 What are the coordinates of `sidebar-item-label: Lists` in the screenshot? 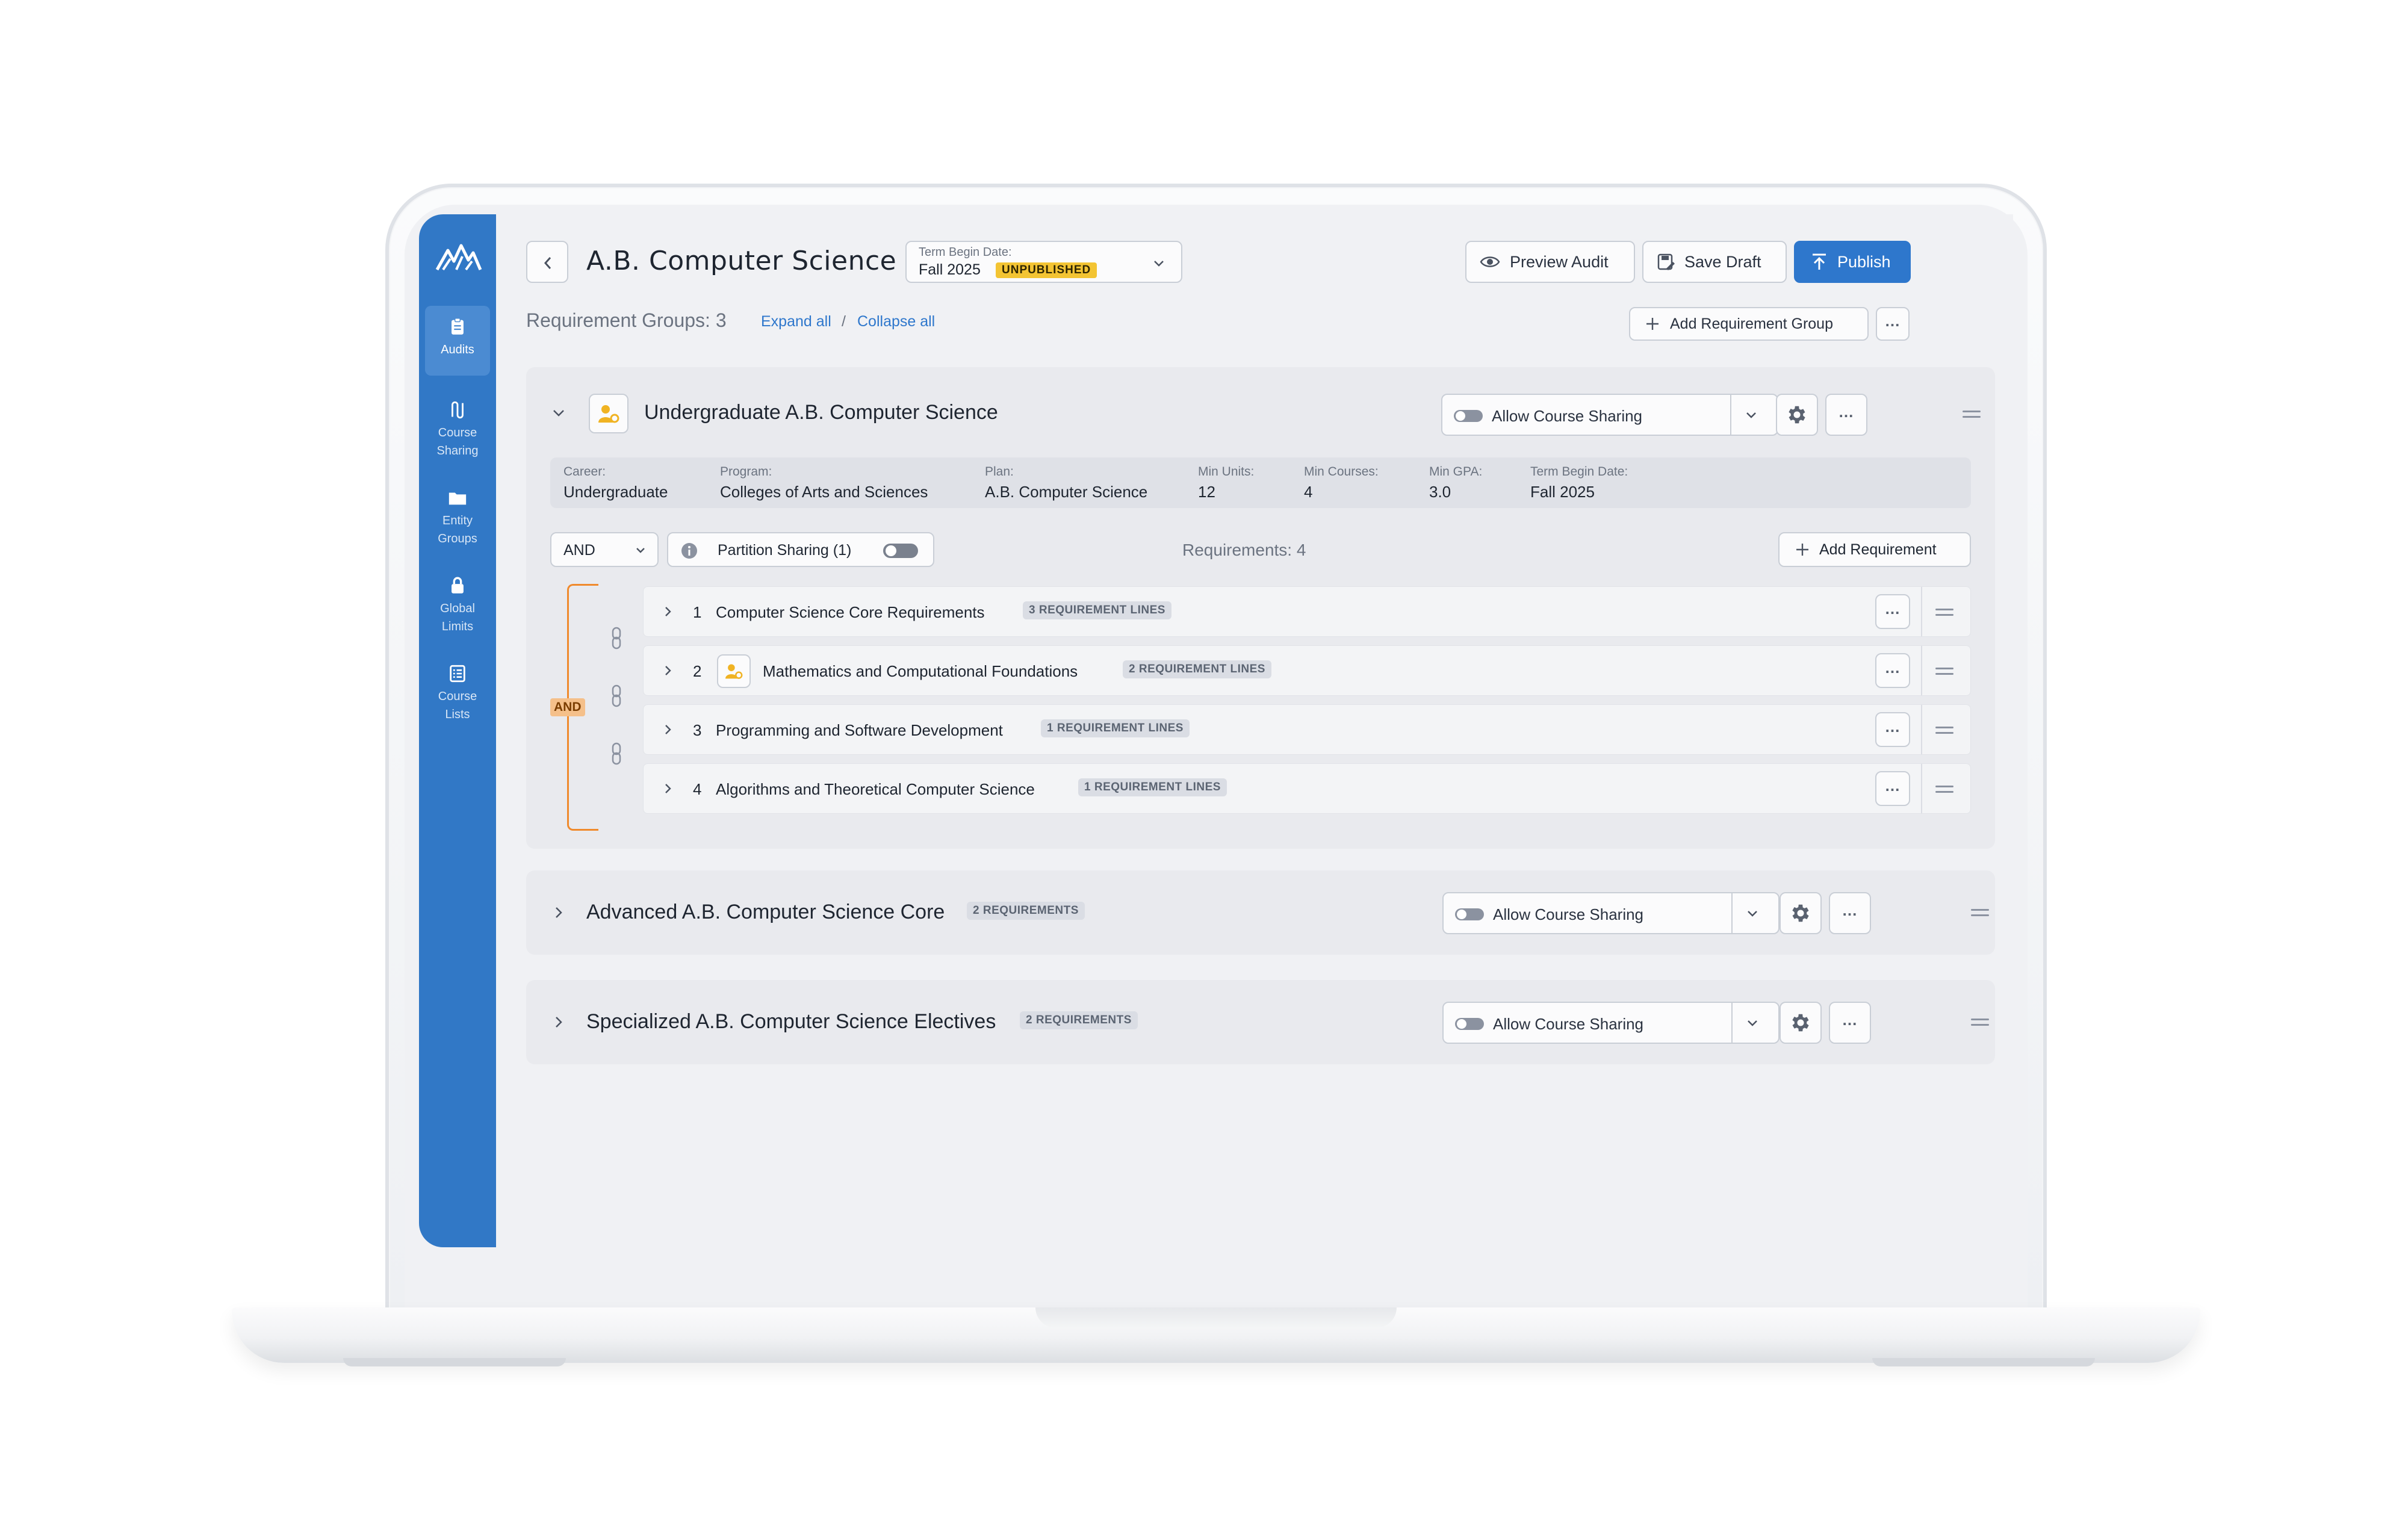 It's located at (457, 714).